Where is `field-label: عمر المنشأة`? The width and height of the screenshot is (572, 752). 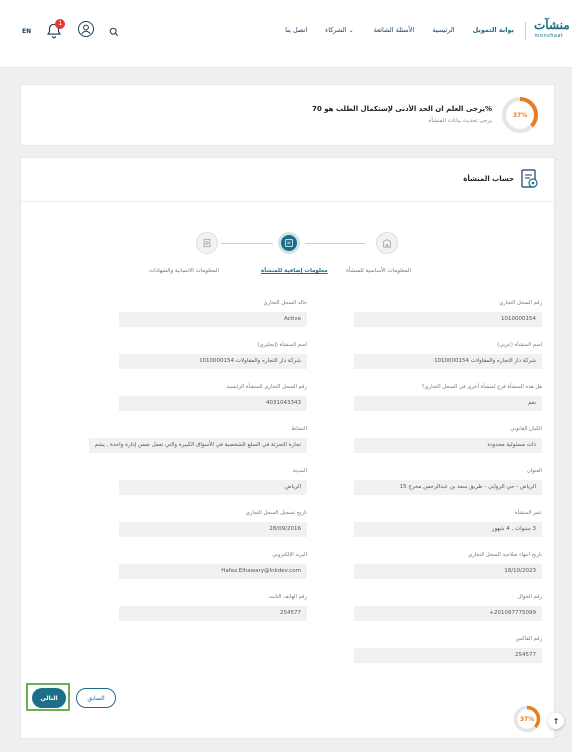
field-label: عمر المنشأة is located at coordinates (528, 513).